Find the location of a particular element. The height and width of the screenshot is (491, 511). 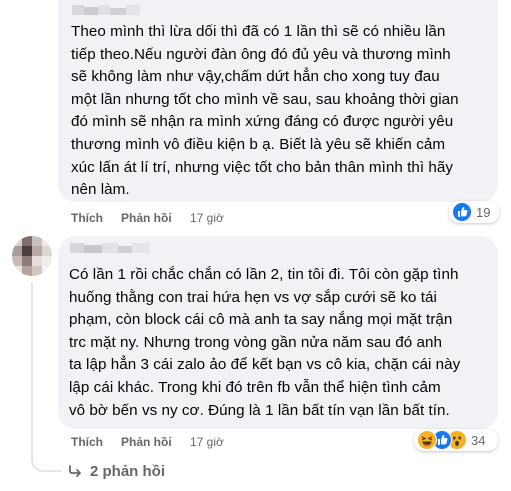

haha-icon is located at coordinates (427, 440).